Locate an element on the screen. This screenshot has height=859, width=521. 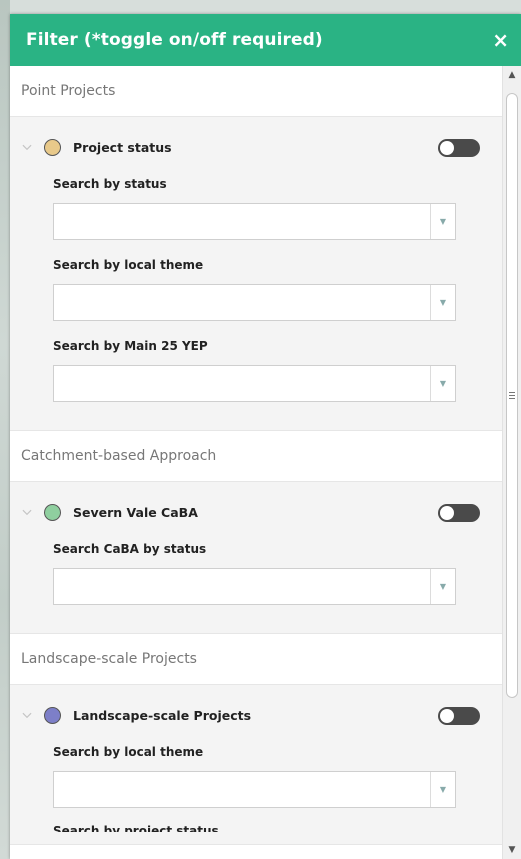
section-title-catchment: Catchment-based Approach is located at coordinates (256, 456).